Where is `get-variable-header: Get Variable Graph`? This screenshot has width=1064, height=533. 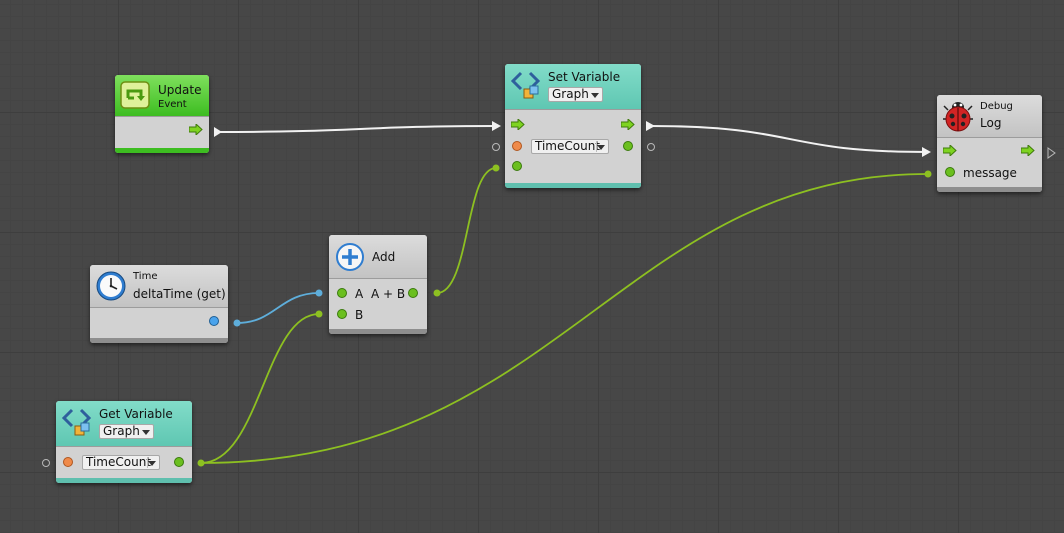
get-variable-header: Get Variable Graph is located at coordinates (124, 424).